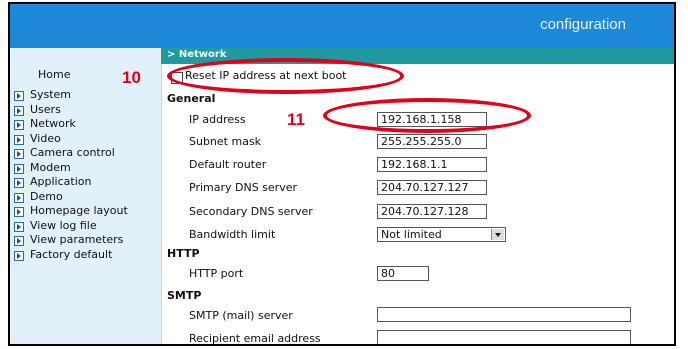 This screenshot has width=688, height=349. I want to click on smtp-heading: SMTP, so click(184, 295).